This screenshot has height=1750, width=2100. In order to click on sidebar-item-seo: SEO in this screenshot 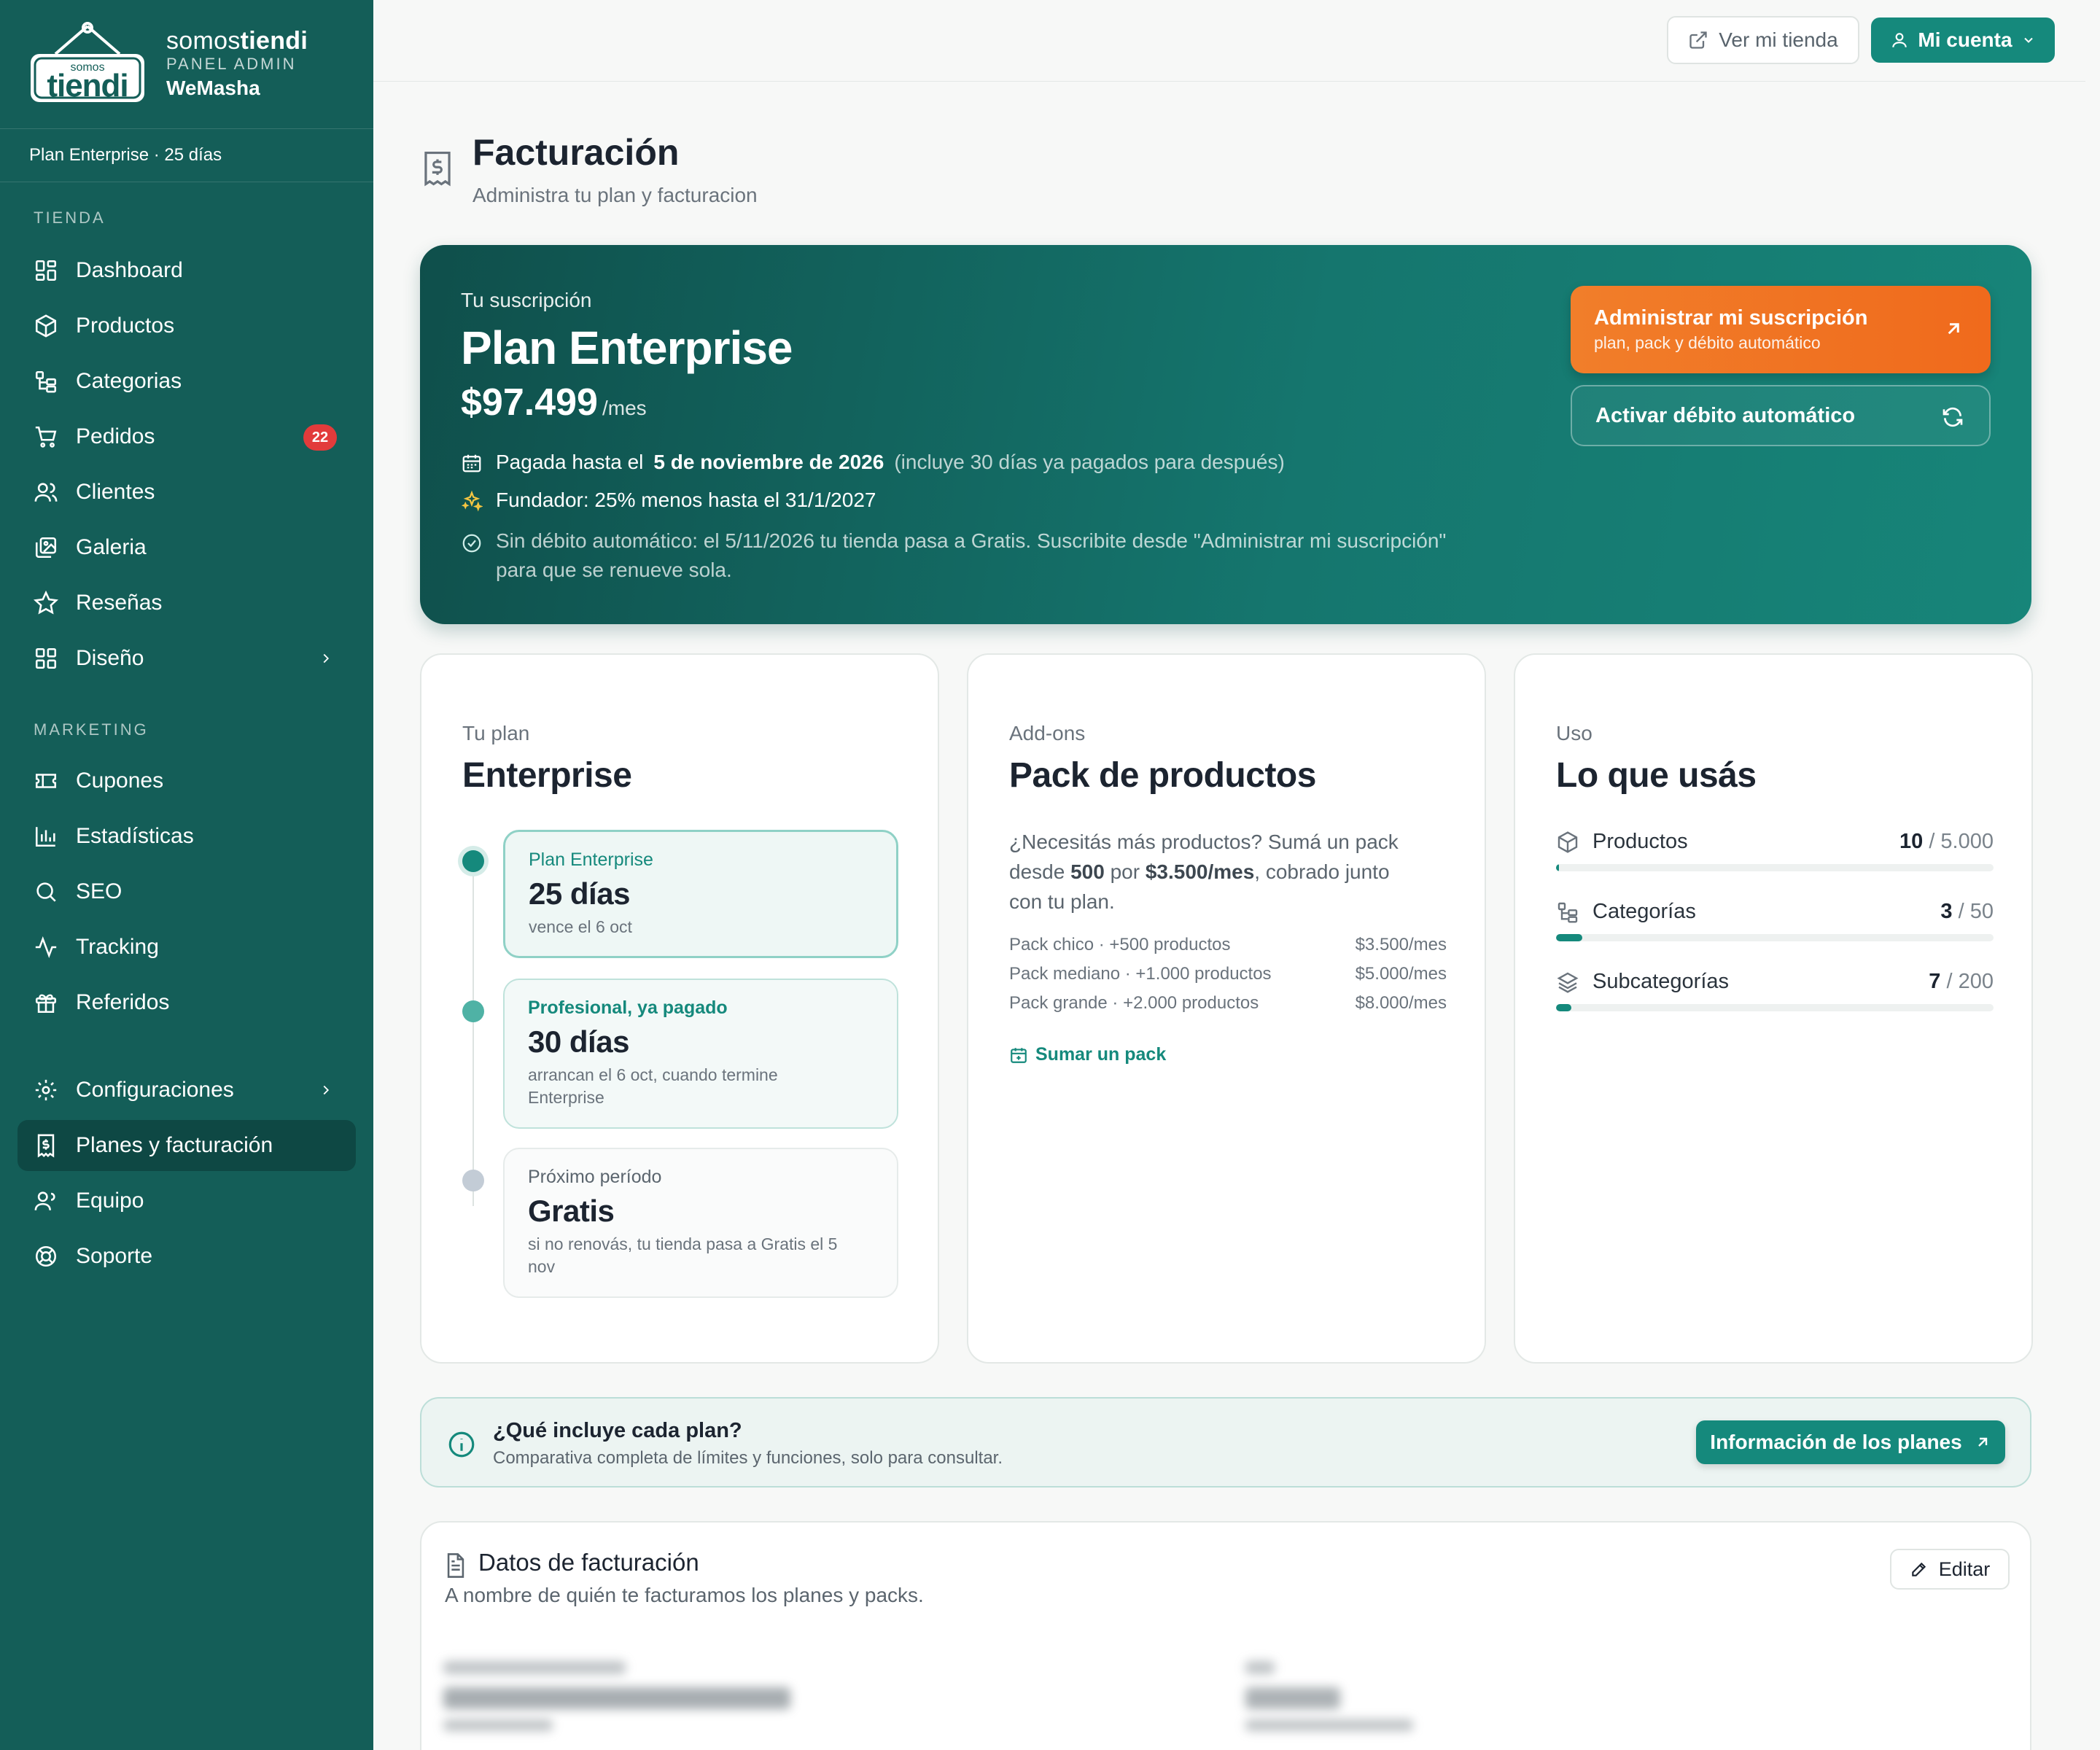, I will do `click(187, 891)`.